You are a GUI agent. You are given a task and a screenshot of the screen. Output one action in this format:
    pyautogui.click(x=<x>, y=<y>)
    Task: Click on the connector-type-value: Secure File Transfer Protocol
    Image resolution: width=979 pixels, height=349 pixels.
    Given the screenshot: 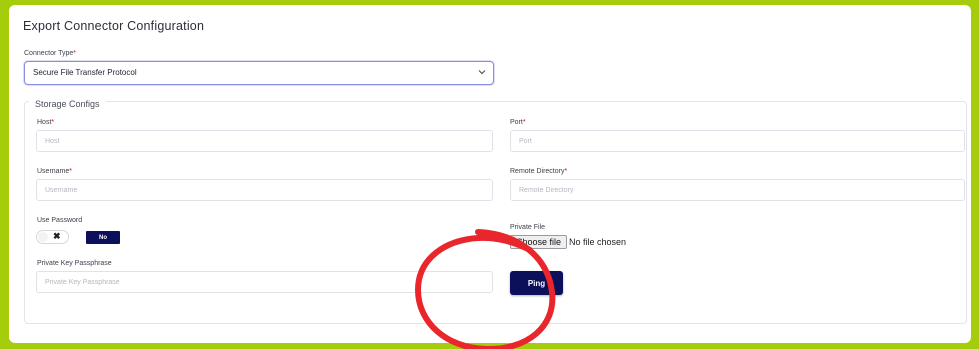 What is the action you would take?
    pyautogui.click(x=85, y=72)
    